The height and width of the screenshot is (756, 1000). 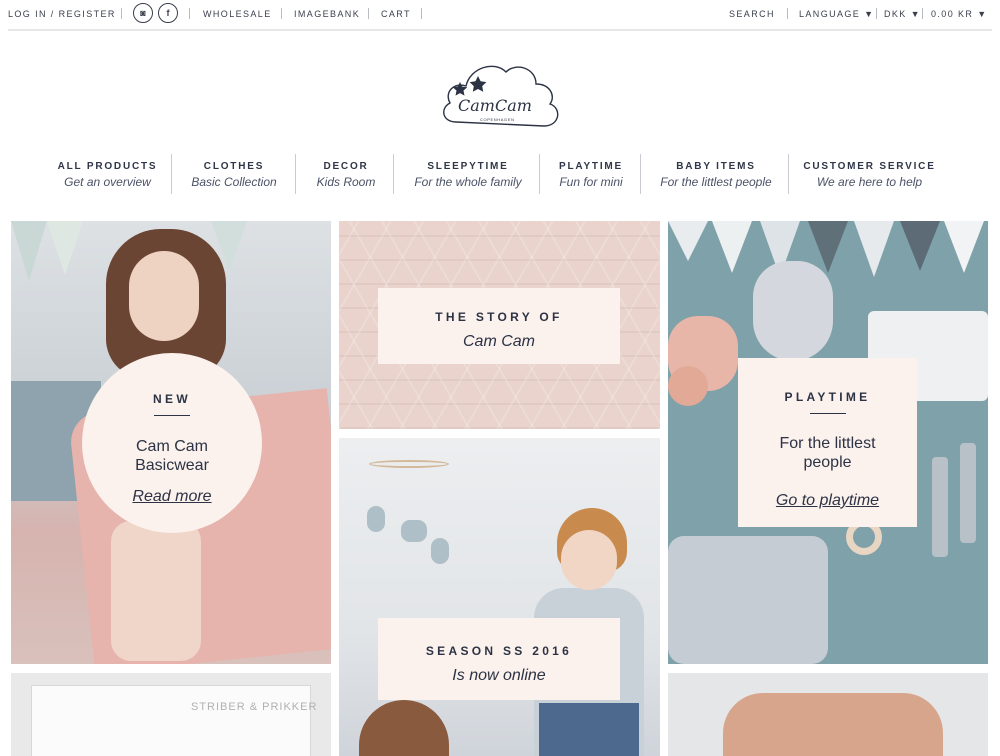 What do you see at coordinates (171, 497) in the screenshot?
I see `read-more-link: Read more` at bounding box center [171, 497].